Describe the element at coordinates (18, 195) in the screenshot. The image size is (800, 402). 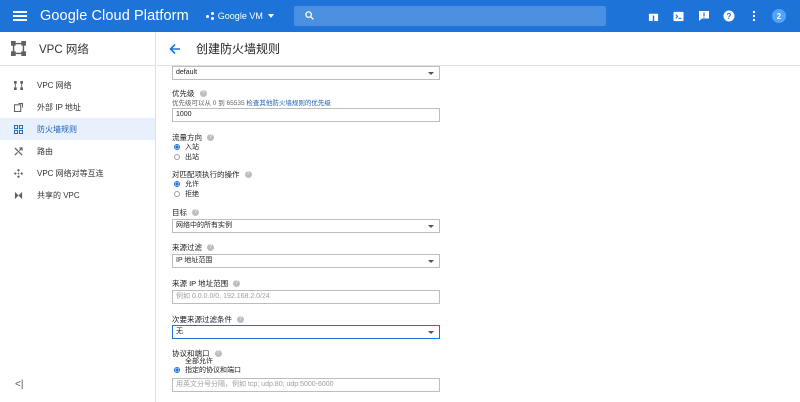
I see `shared-vpc-icon` at that location.